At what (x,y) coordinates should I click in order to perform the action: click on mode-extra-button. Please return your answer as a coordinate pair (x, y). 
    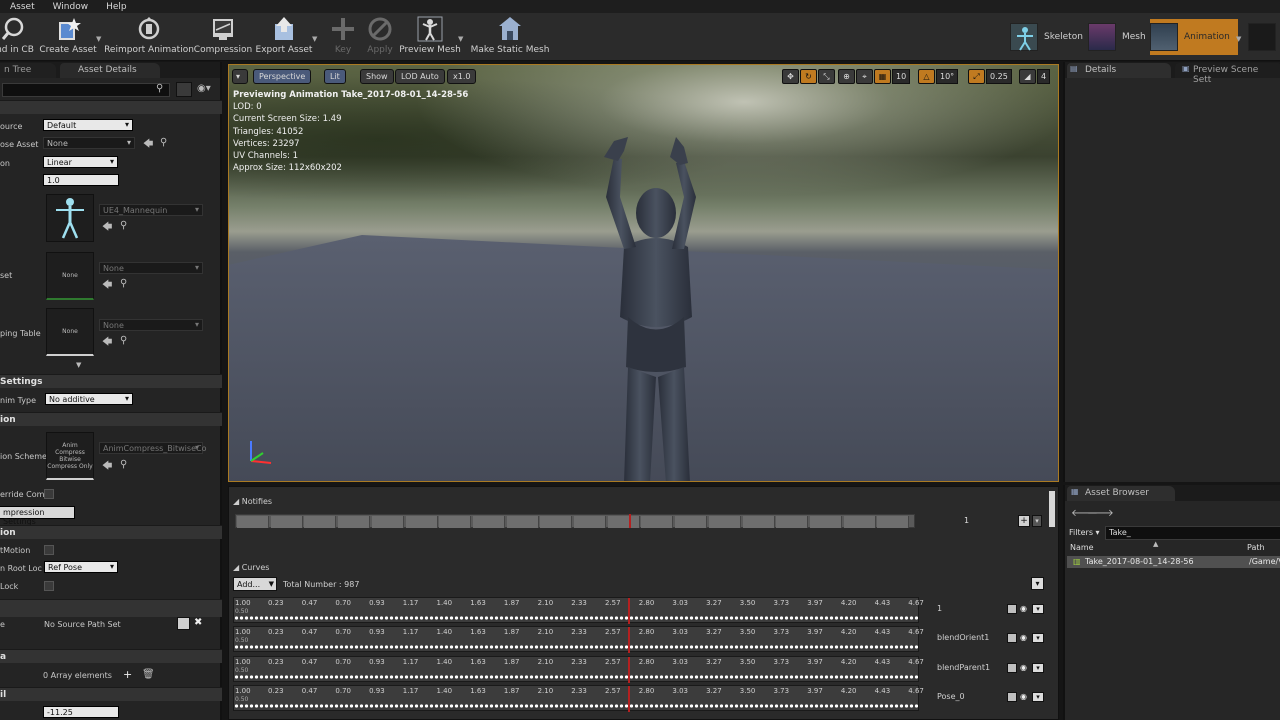
    Looking at the image, I should click on (1264, 37).